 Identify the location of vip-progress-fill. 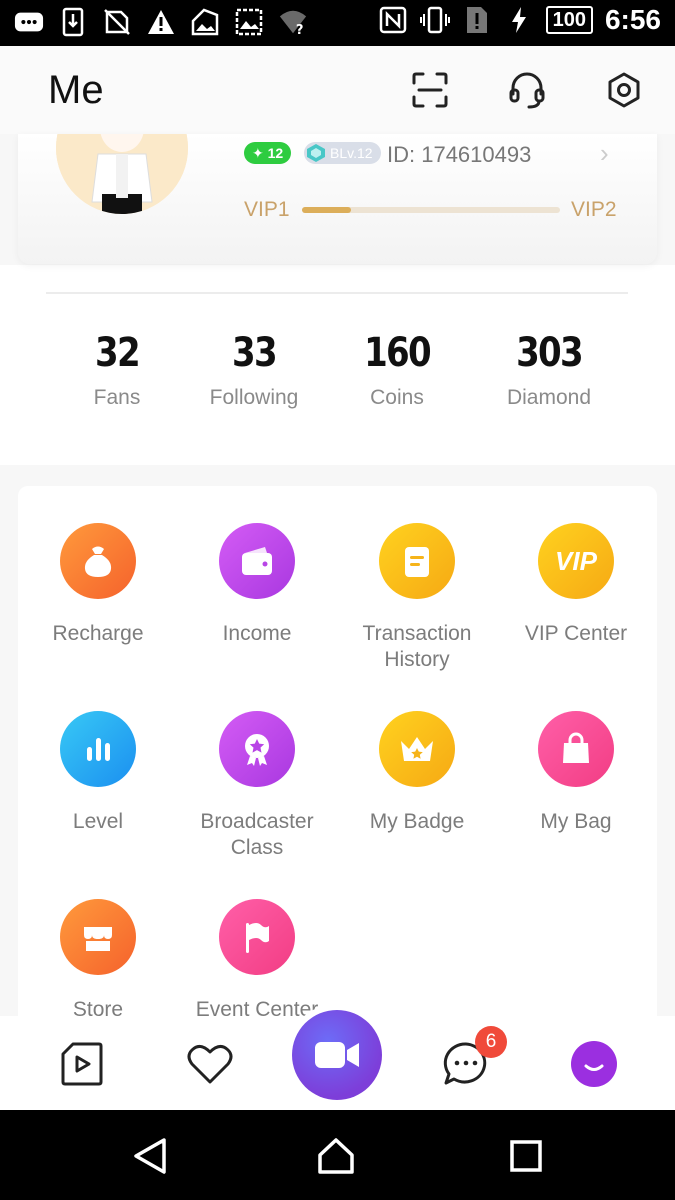
(327, 210).